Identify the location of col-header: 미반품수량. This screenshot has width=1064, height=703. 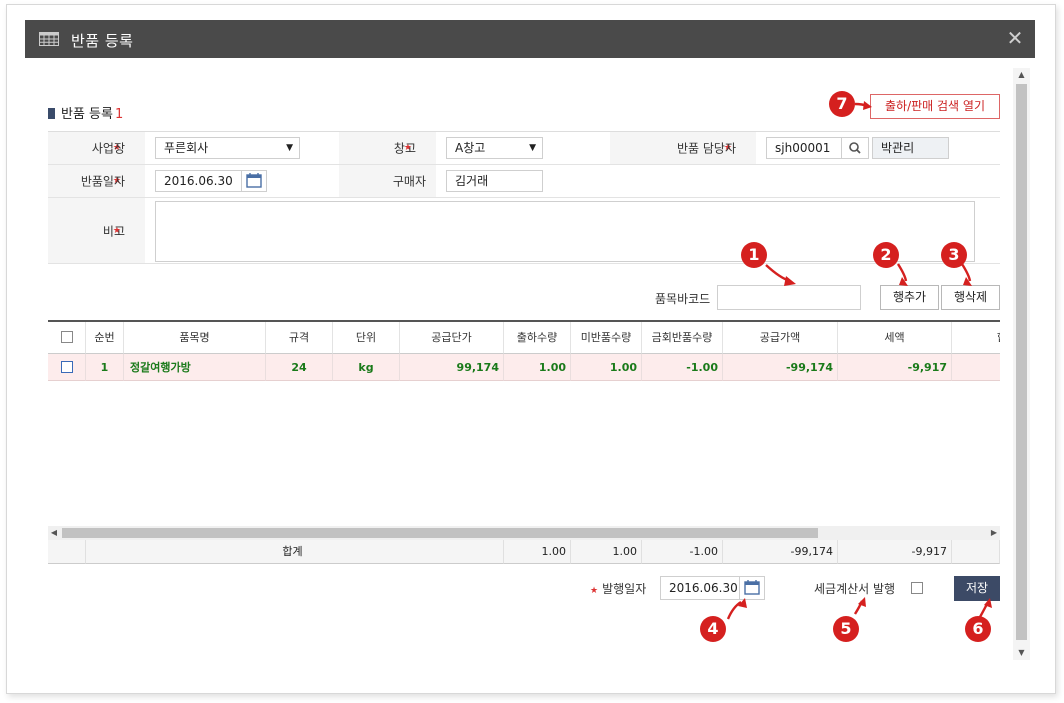
(606, 338).